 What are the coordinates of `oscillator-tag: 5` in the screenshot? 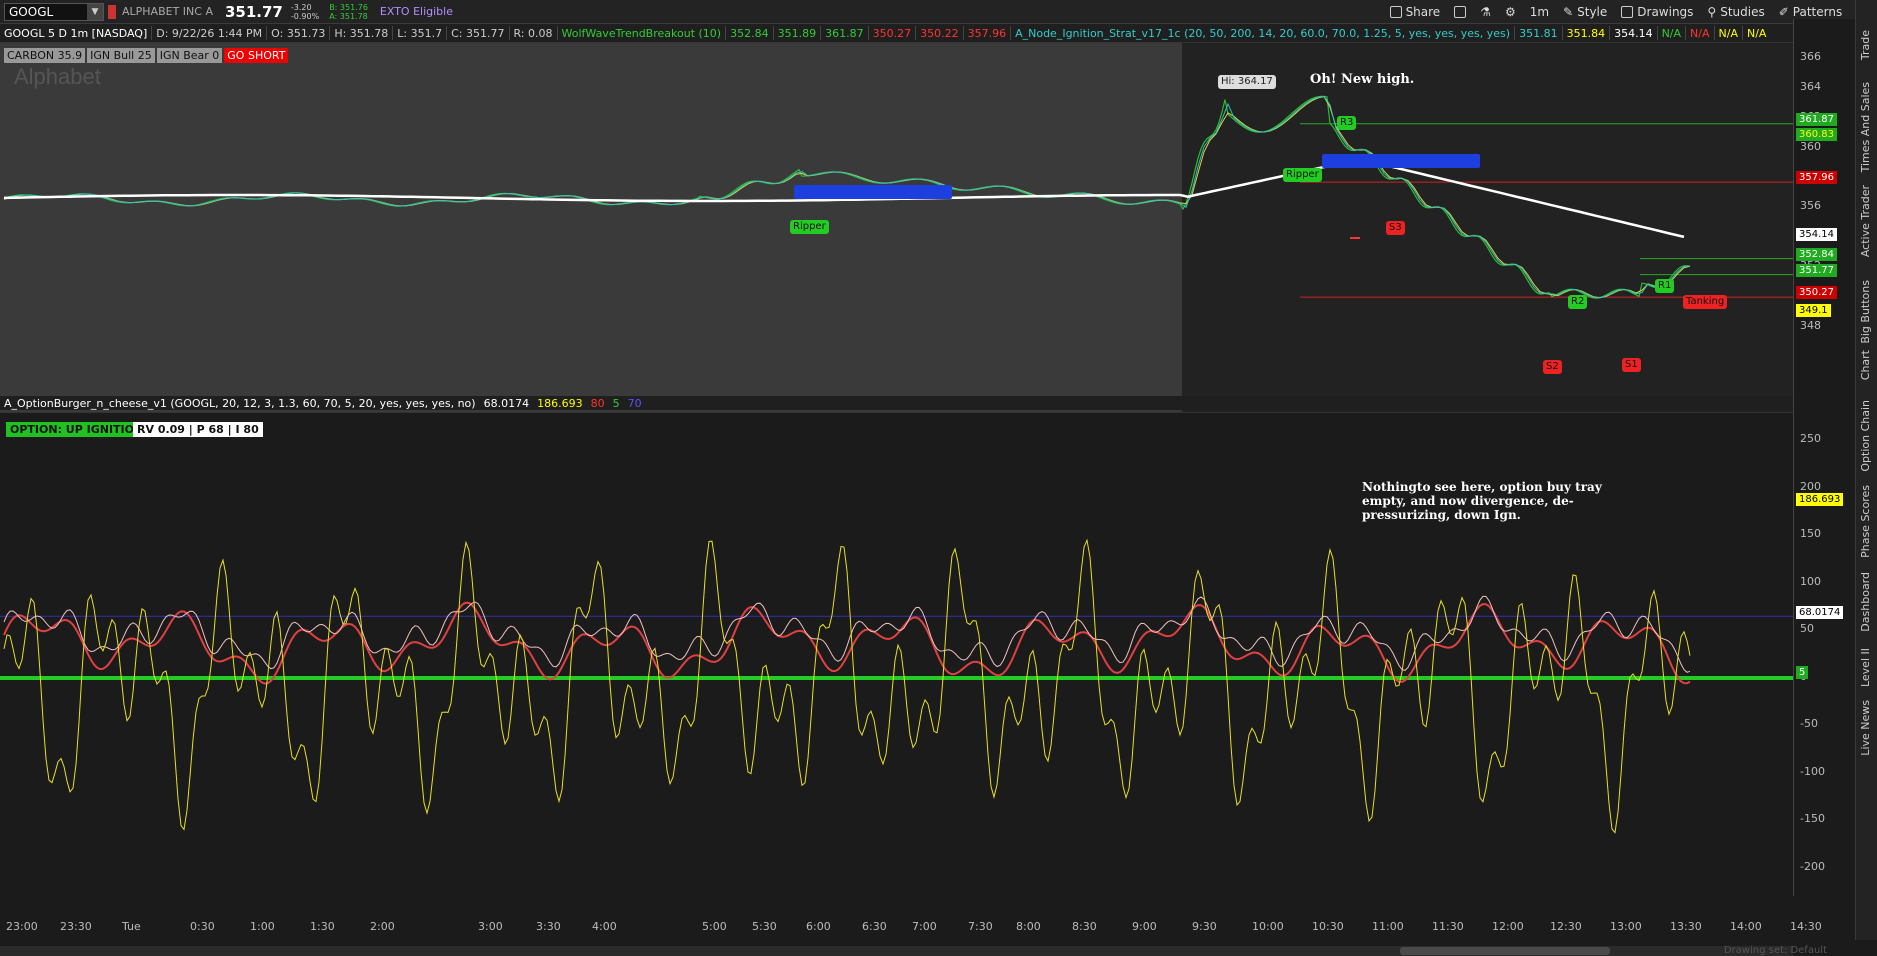 It's located at (1802, 673).